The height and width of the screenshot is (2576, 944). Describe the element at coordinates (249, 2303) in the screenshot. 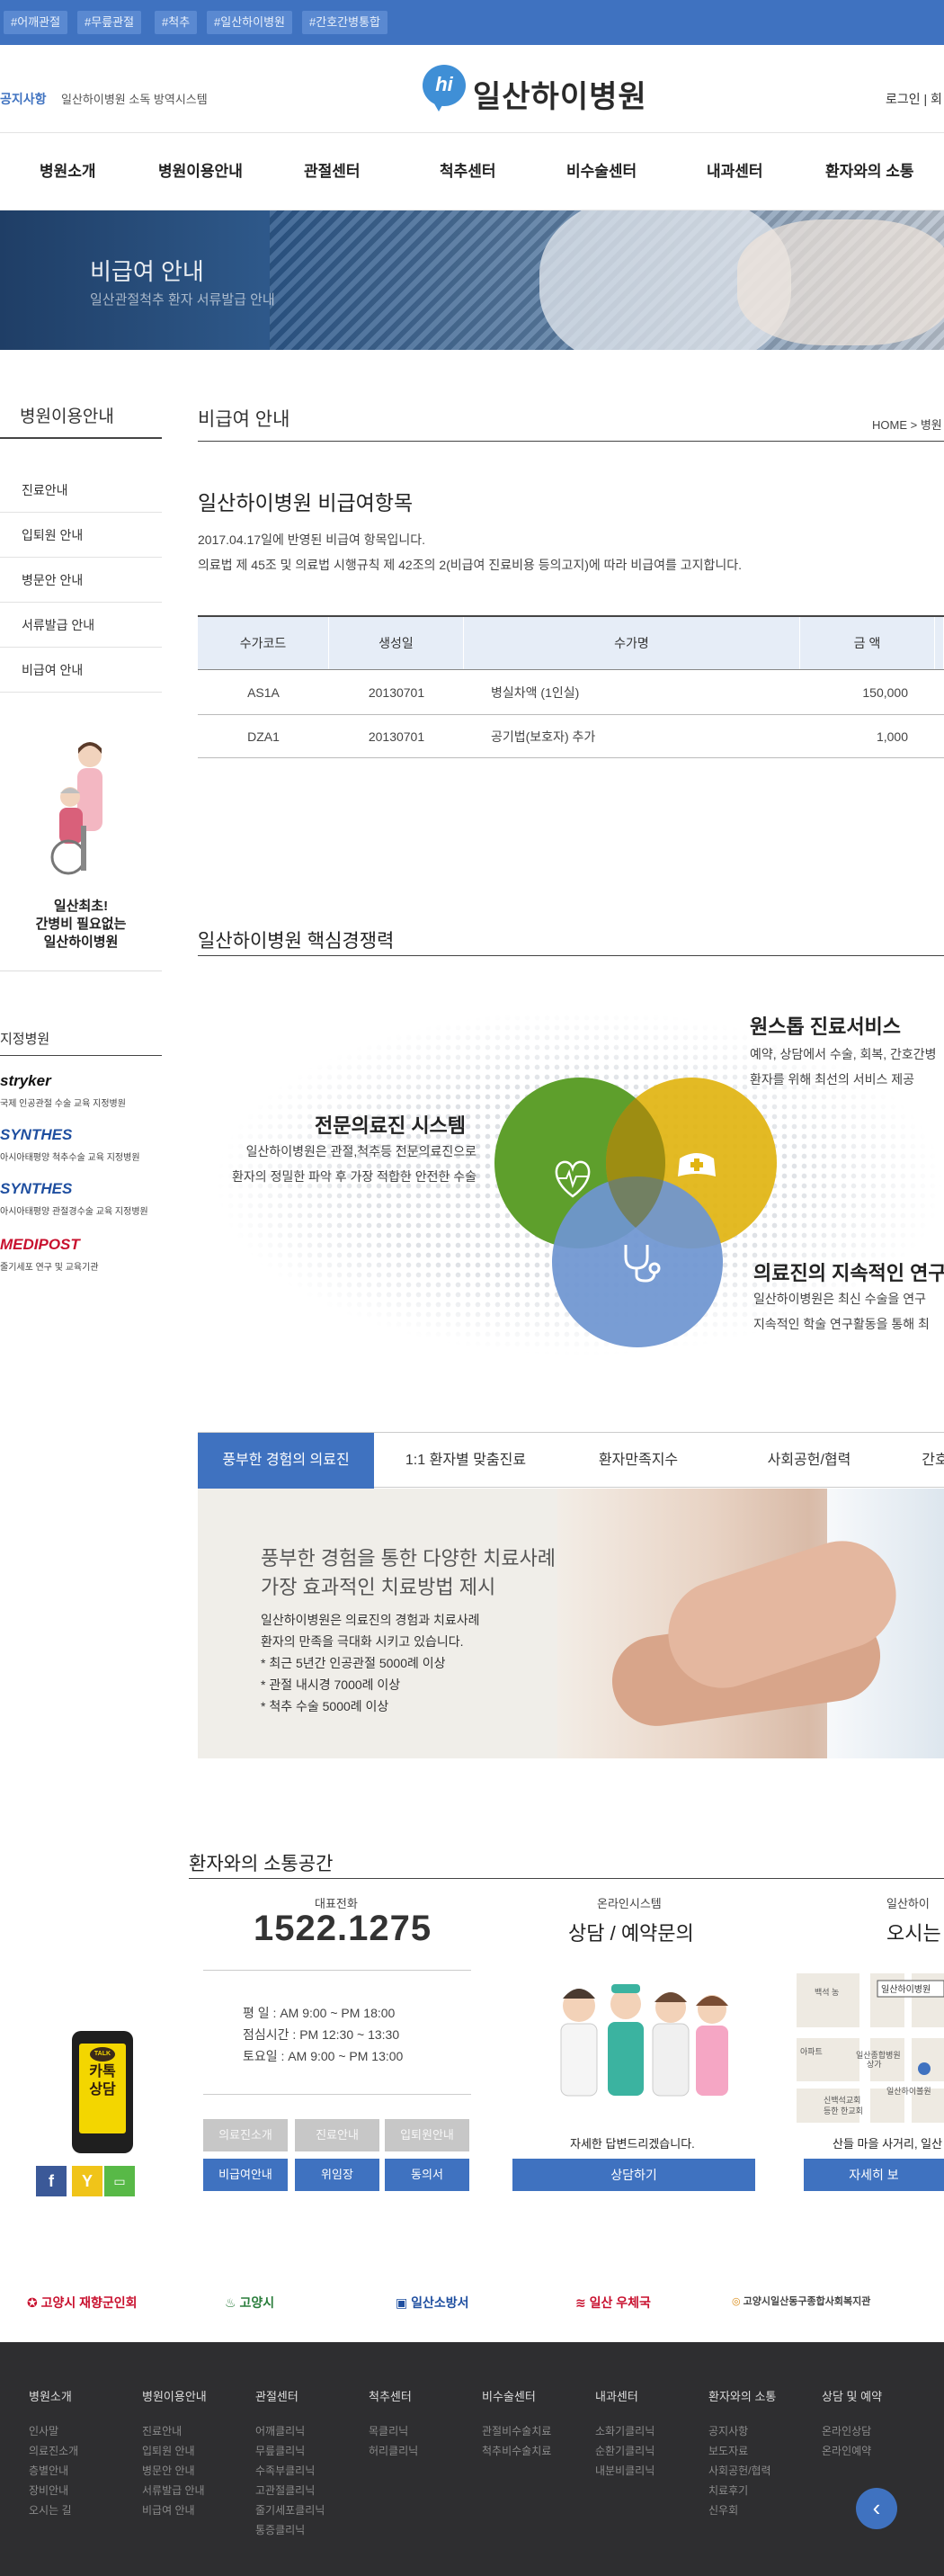

I see `partner-logo: ♨ 고양시` at that location.